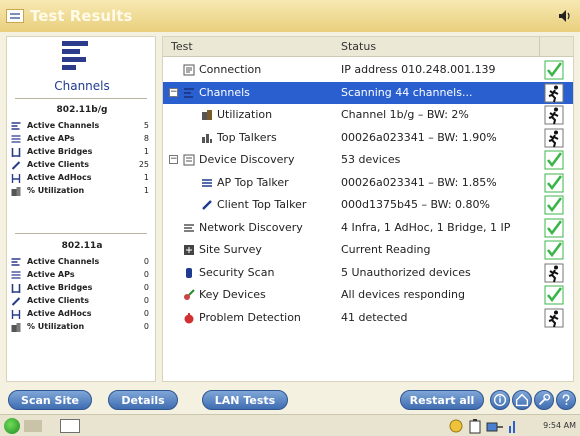  What do you see at coordinates (253, 182) in the screenshot?
I see `test-name: AP Top Talker` at bounding box center [253, 182].